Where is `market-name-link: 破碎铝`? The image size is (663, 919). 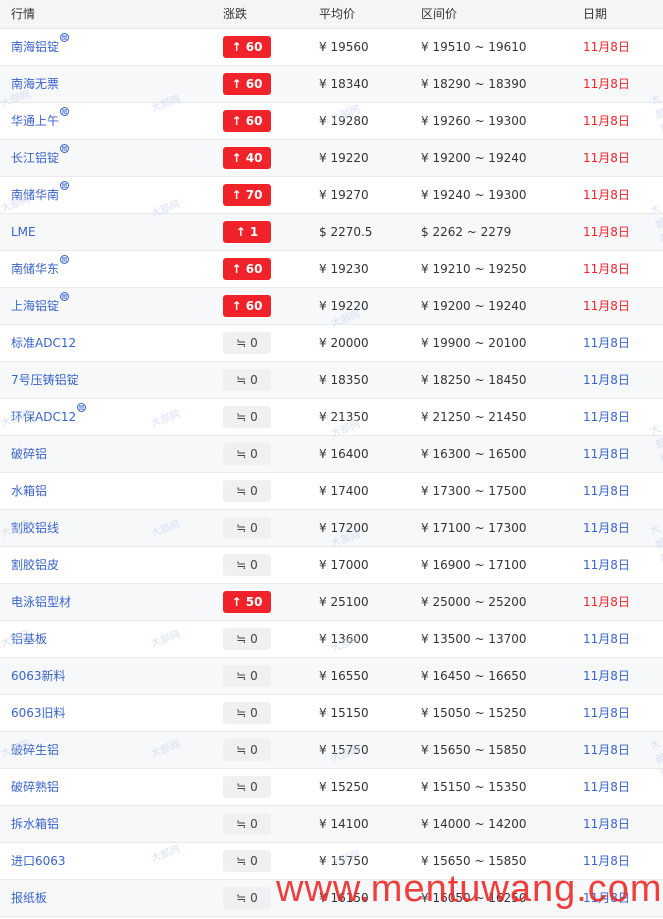 market-name-link: 破碎铝 is located at coordinates (29, 454).